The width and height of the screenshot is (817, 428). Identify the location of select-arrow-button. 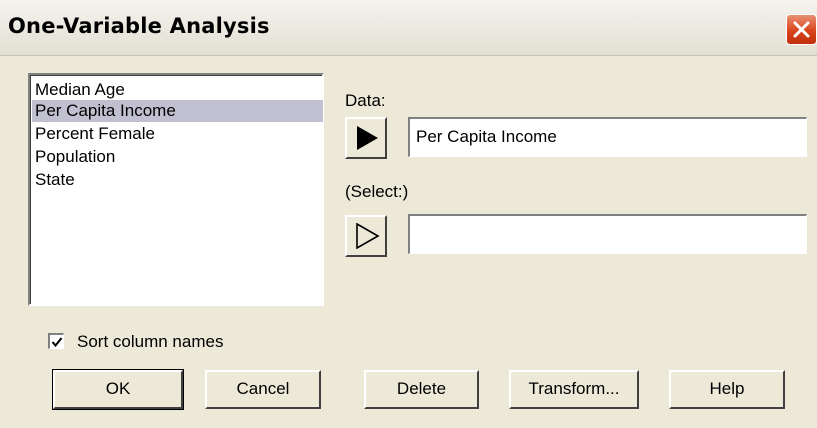
(366, 236).